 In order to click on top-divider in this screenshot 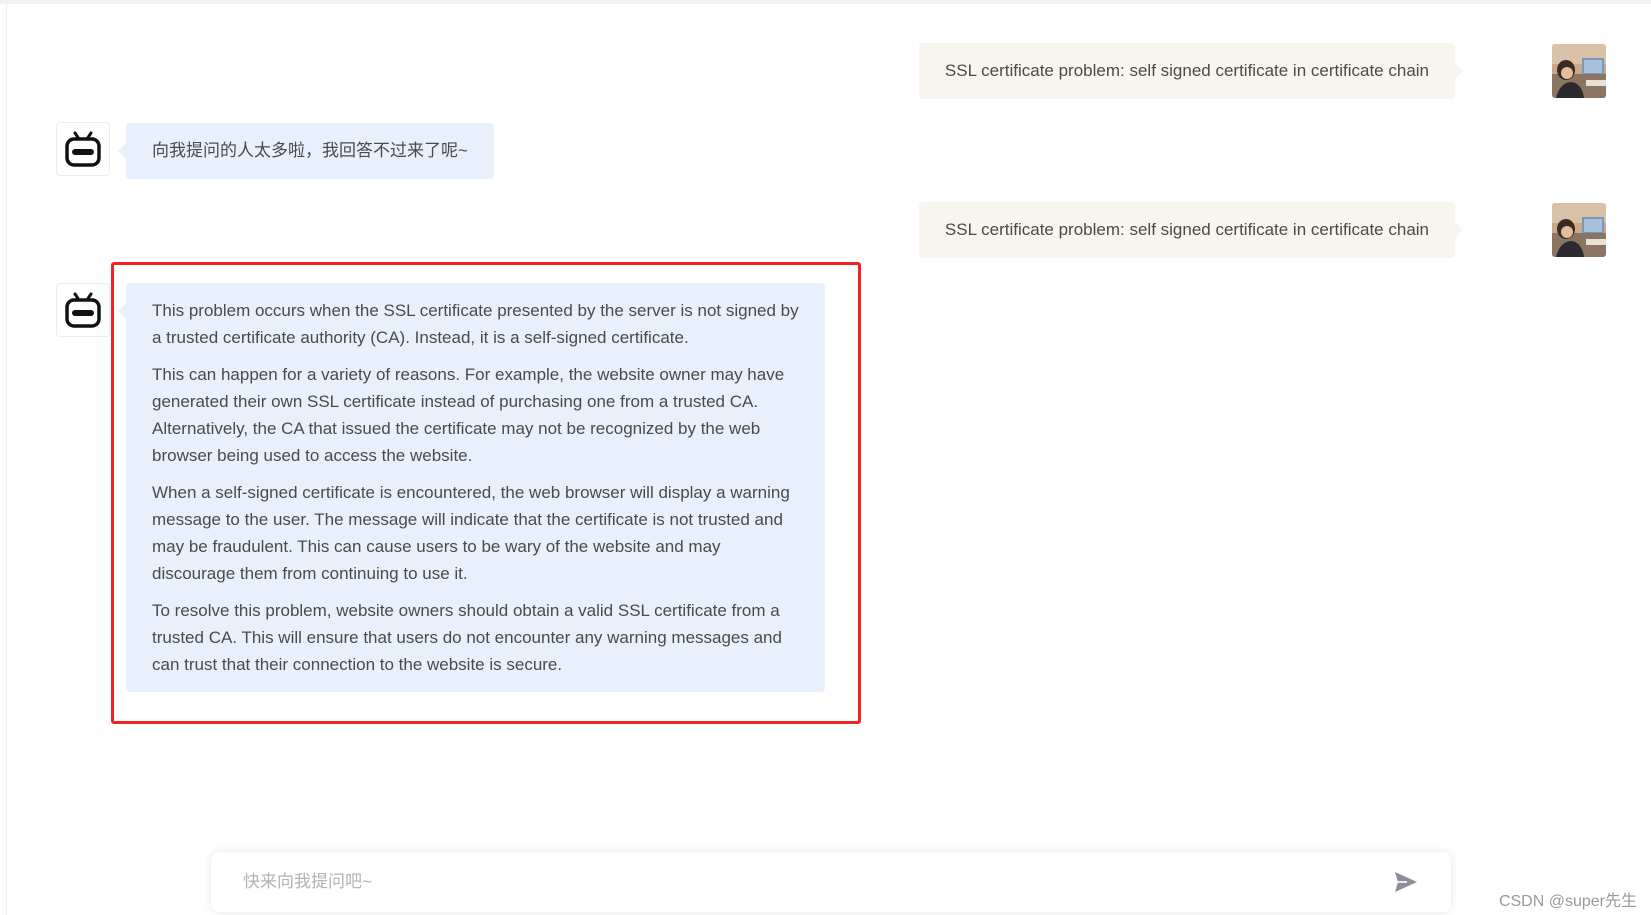, I will do `click(825, 2)`.